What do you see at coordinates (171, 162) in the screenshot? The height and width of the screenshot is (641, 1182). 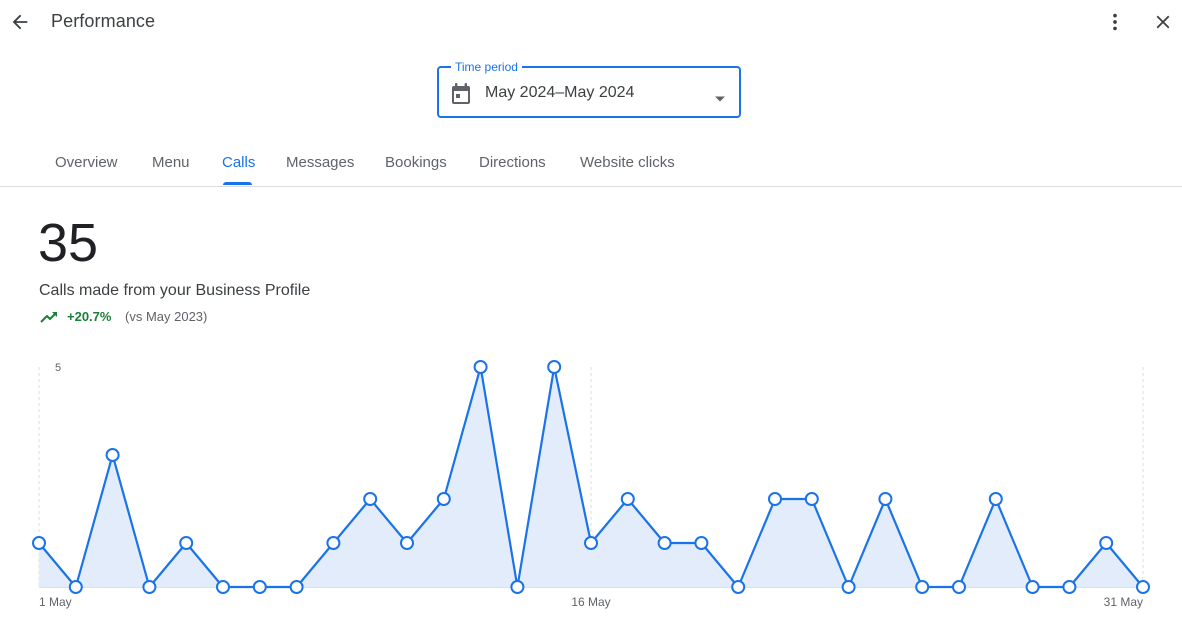 I see `tab-menu: Menu` at bounding box center [171, 162].